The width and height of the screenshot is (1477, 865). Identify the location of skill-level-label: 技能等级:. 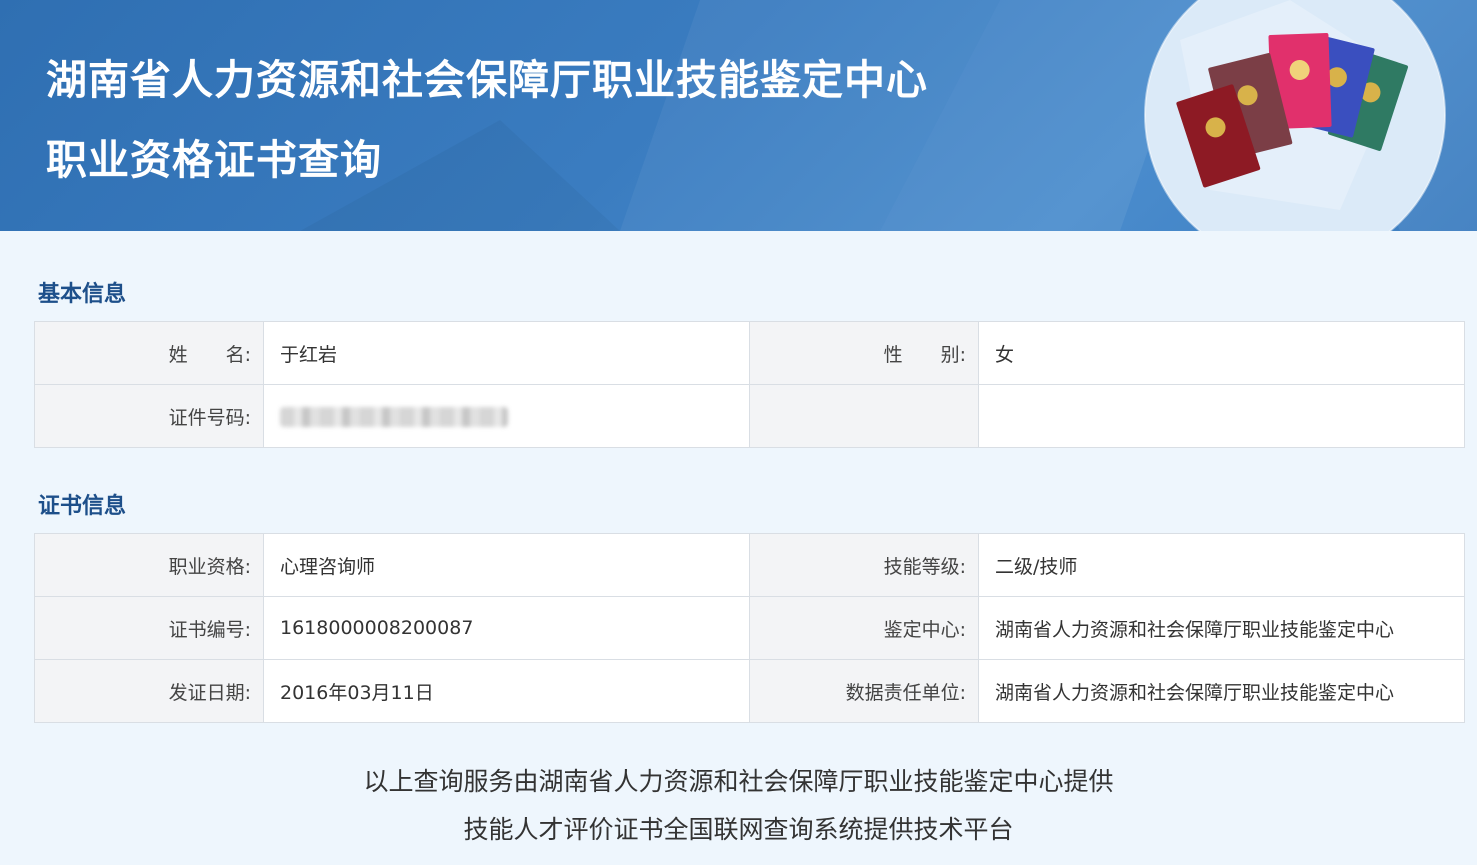
(864, 565).